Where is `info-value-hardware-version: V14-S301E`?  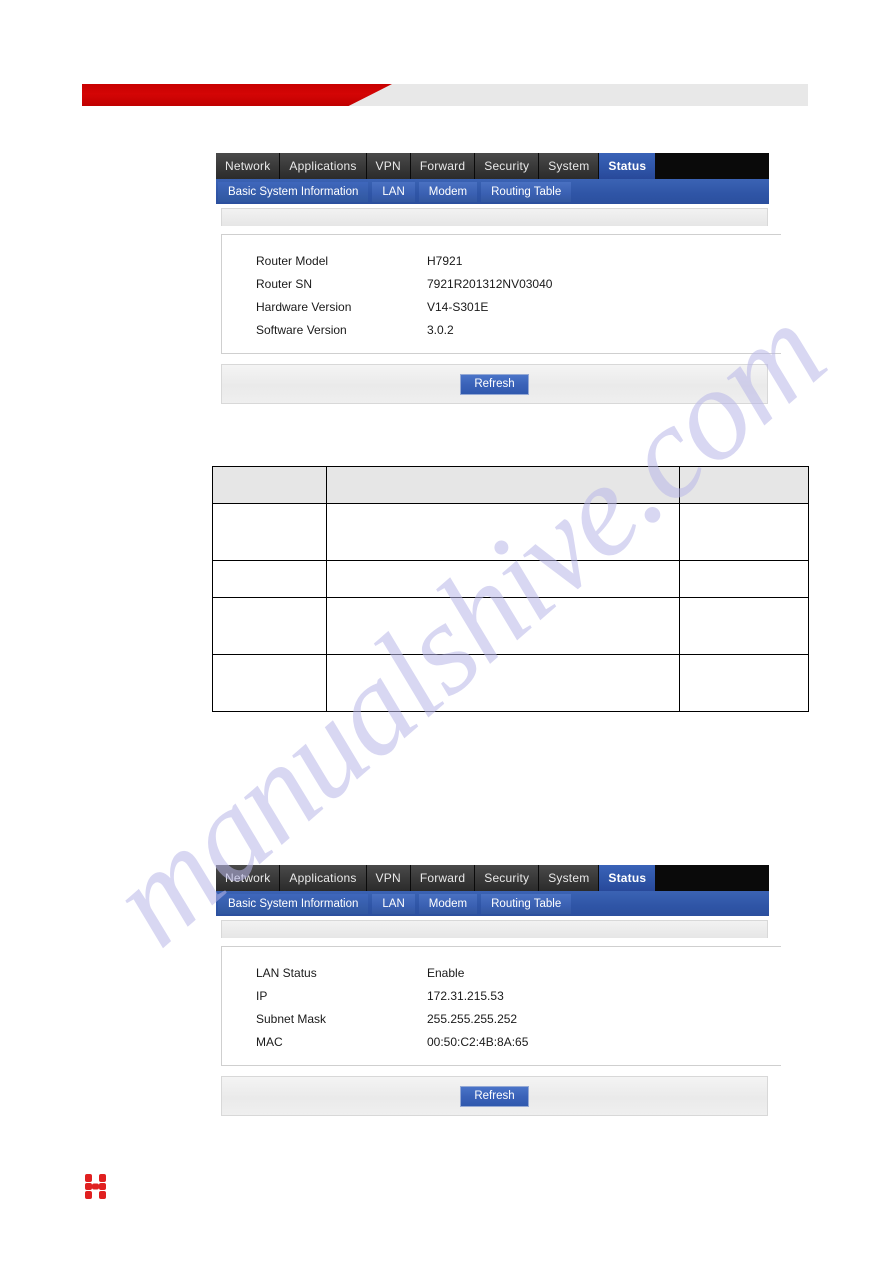
info-value-hardware-version: V14-S301E is located at coordinates (458, 306).